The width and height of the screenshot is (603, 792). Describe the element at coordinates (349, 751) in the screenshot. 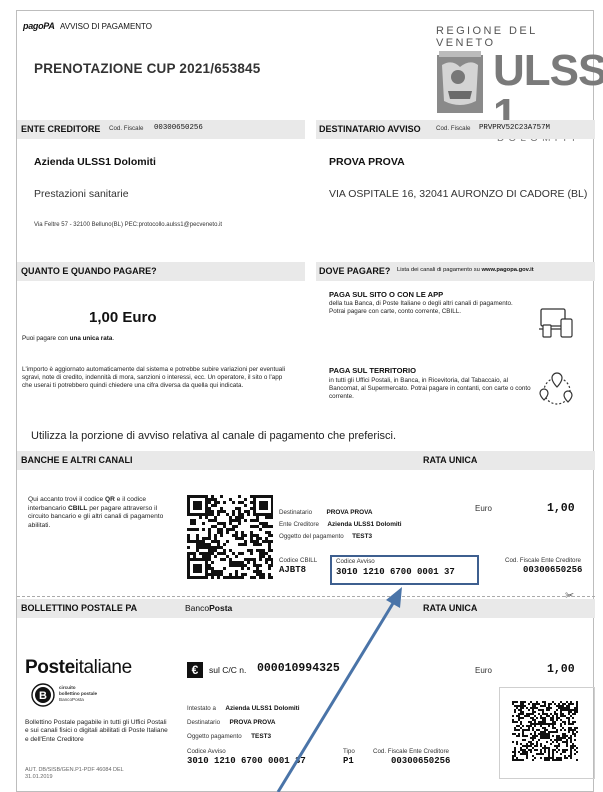

I see `tipo-label: Tipo` at that location.